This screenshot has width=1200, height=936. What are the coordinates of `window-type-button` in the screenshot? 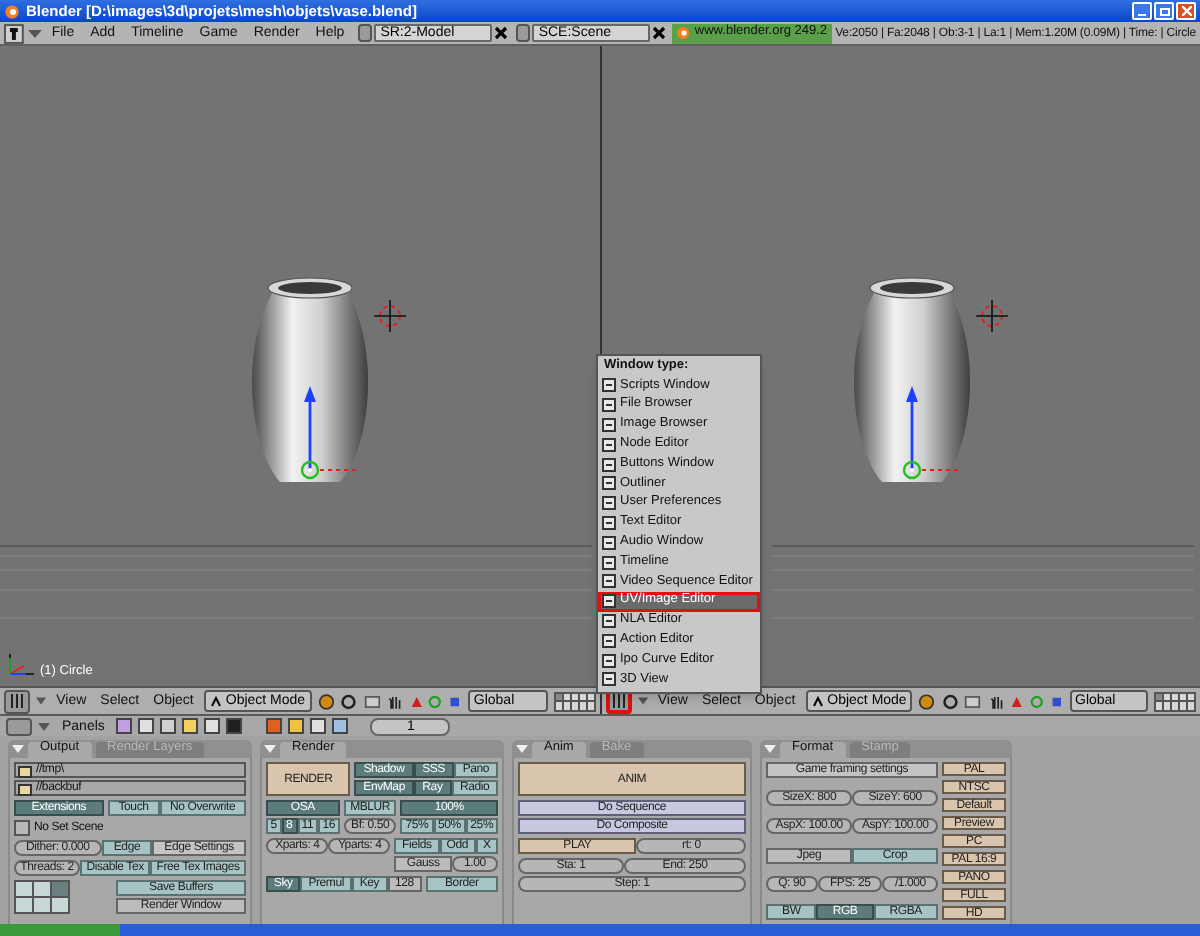 It's located at (17, 701).